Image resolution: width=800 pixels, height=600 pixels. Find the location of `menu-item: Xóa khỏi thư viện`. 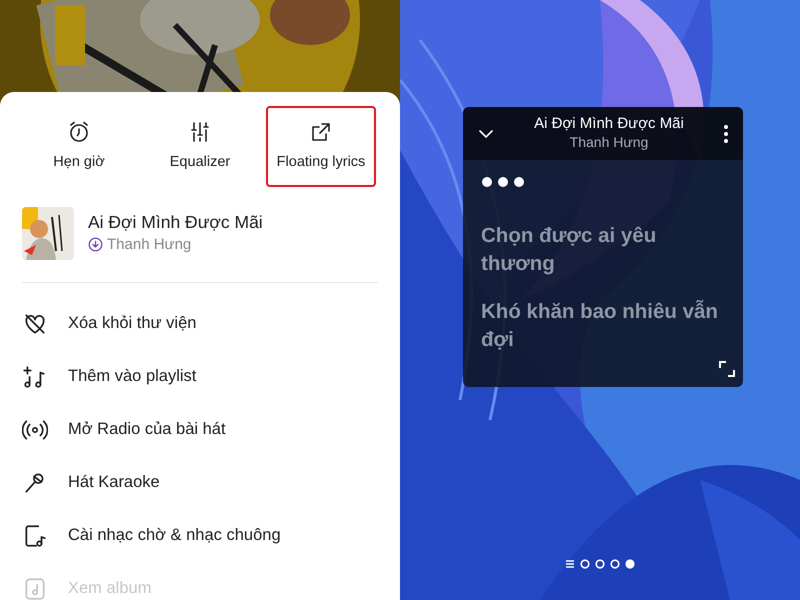

menu-item: Xóa khỏi thư viện is located at coordinates (200, 323).